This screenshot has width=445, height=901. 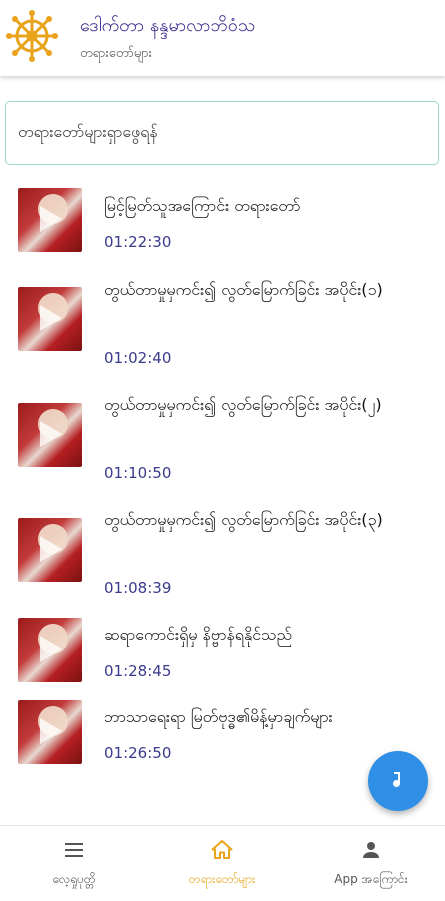 What do you see at coordinates (138, 242) in the screenshot?
I see `item-duration: 01:22:30` at bounding box center [138, 242].